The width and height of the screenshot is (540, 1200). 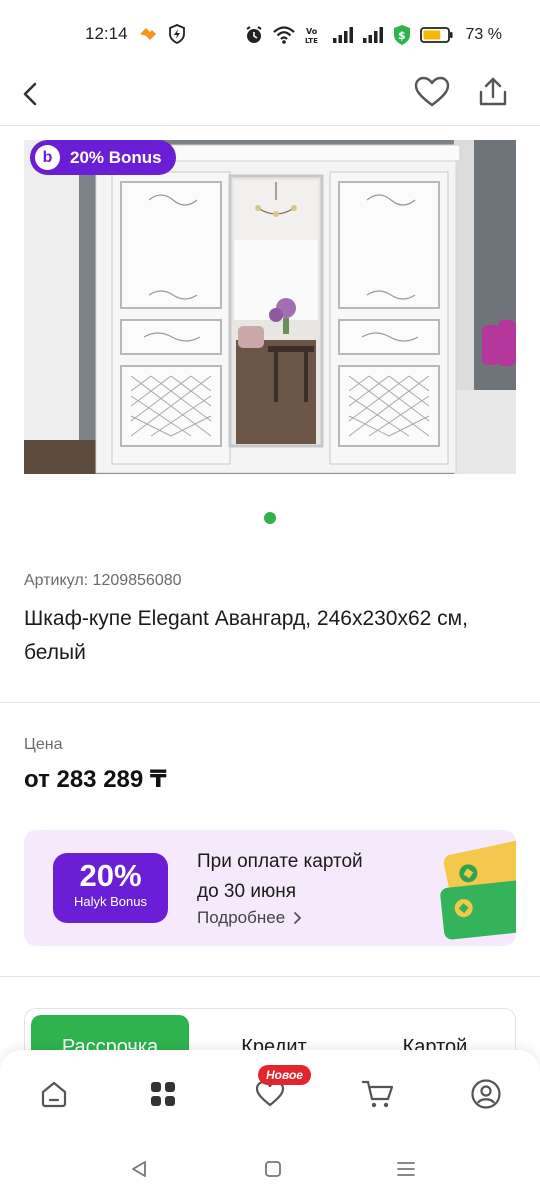 I want to click on profile-icon, so click(x=486, y=1094).